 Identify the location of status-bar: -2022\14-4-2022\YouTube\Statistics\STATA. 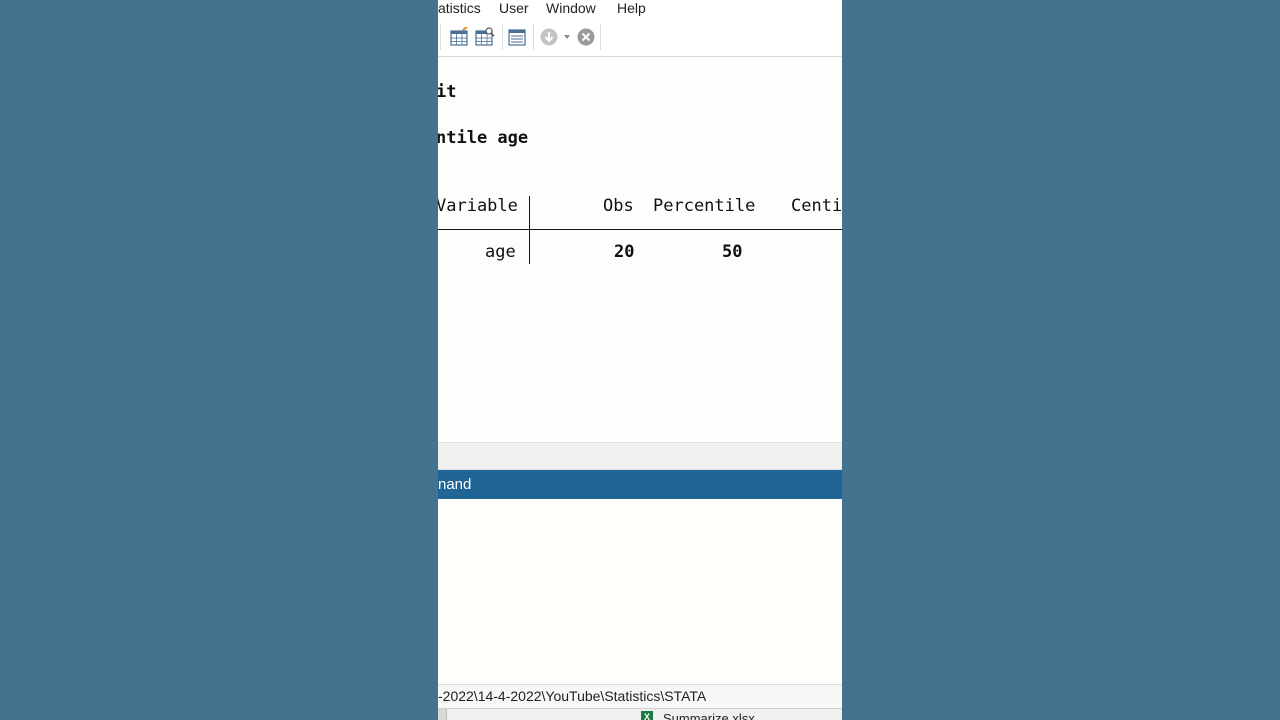
(640, 696).